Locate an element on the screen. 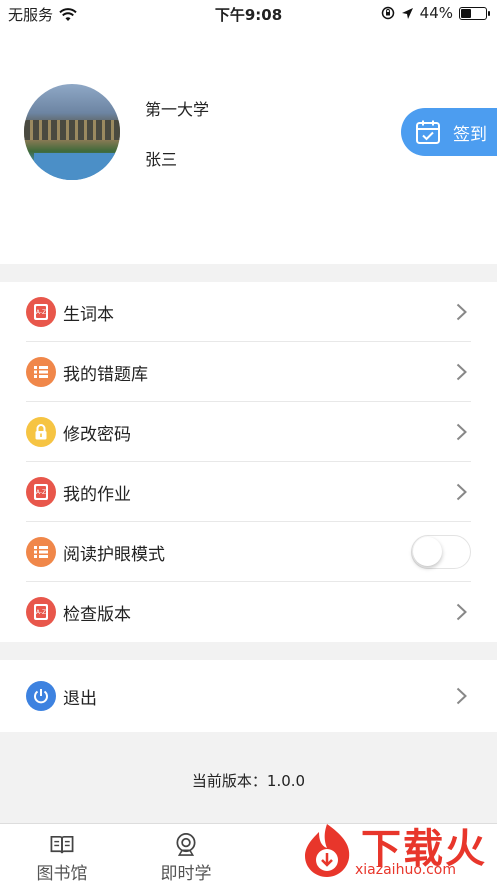 This screenshot has width=497, height=883. tab-label: 图书馆 is located at coordinates (62, 873).